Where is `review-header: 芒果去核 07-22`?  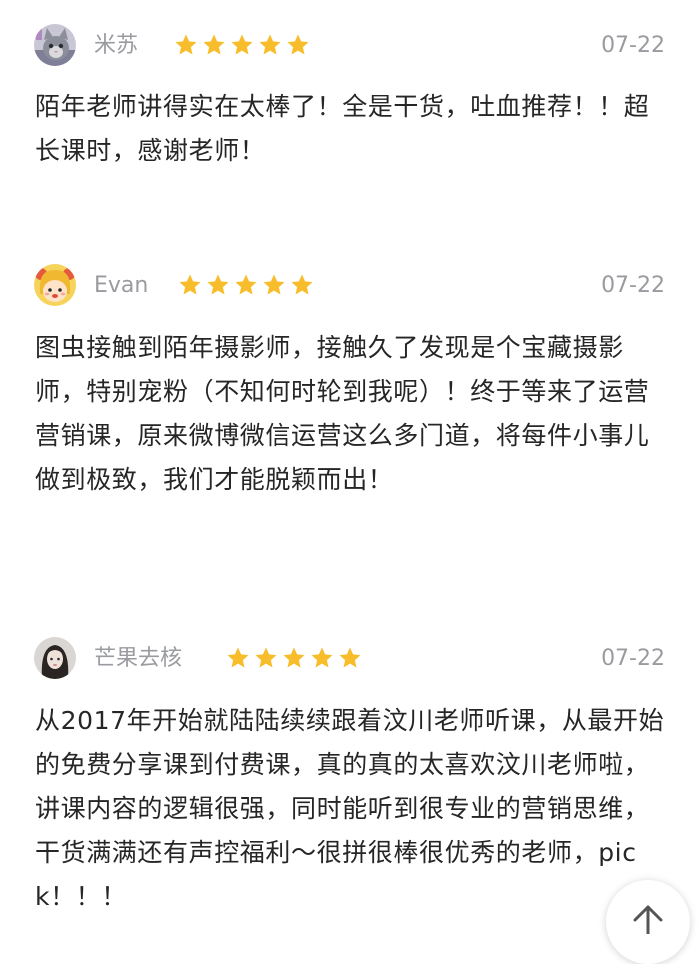 review-header: 芒果去核 07-22 is located at coordinates (350, 659).